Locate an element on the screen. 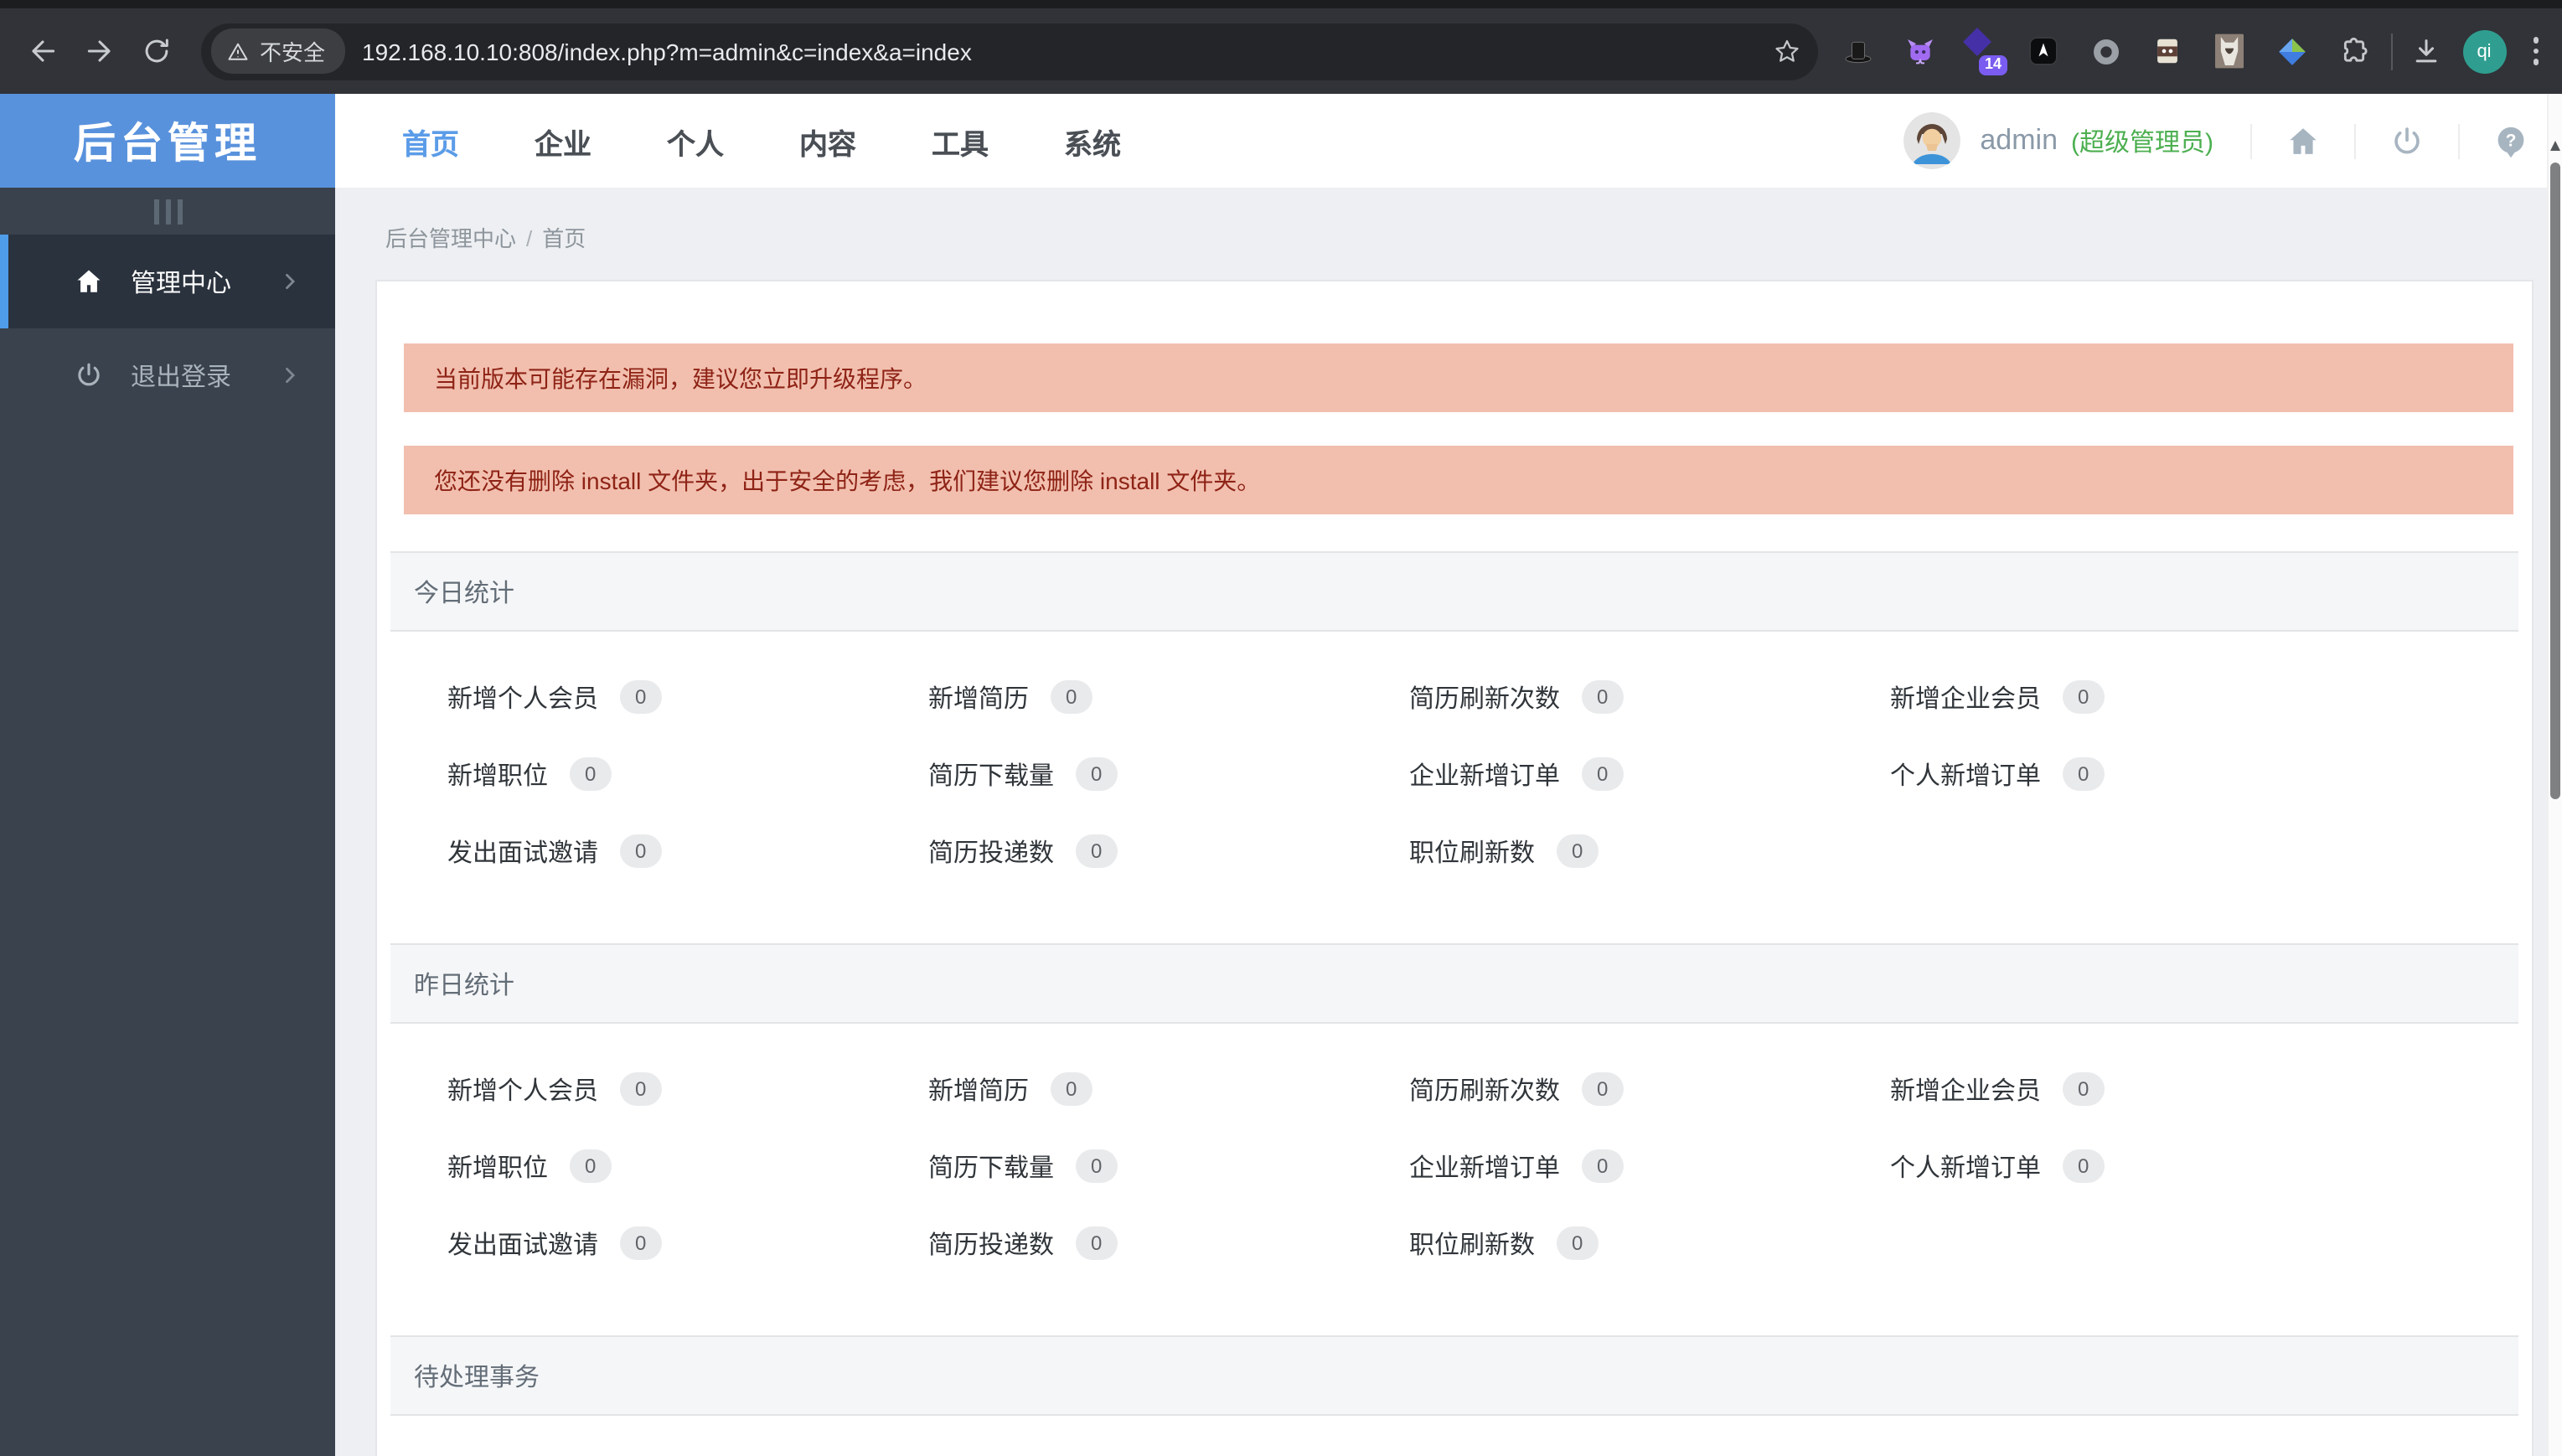 The image size is (2562, 1456). tab-enterprise: 企业 is located at coordinates (563, 141).